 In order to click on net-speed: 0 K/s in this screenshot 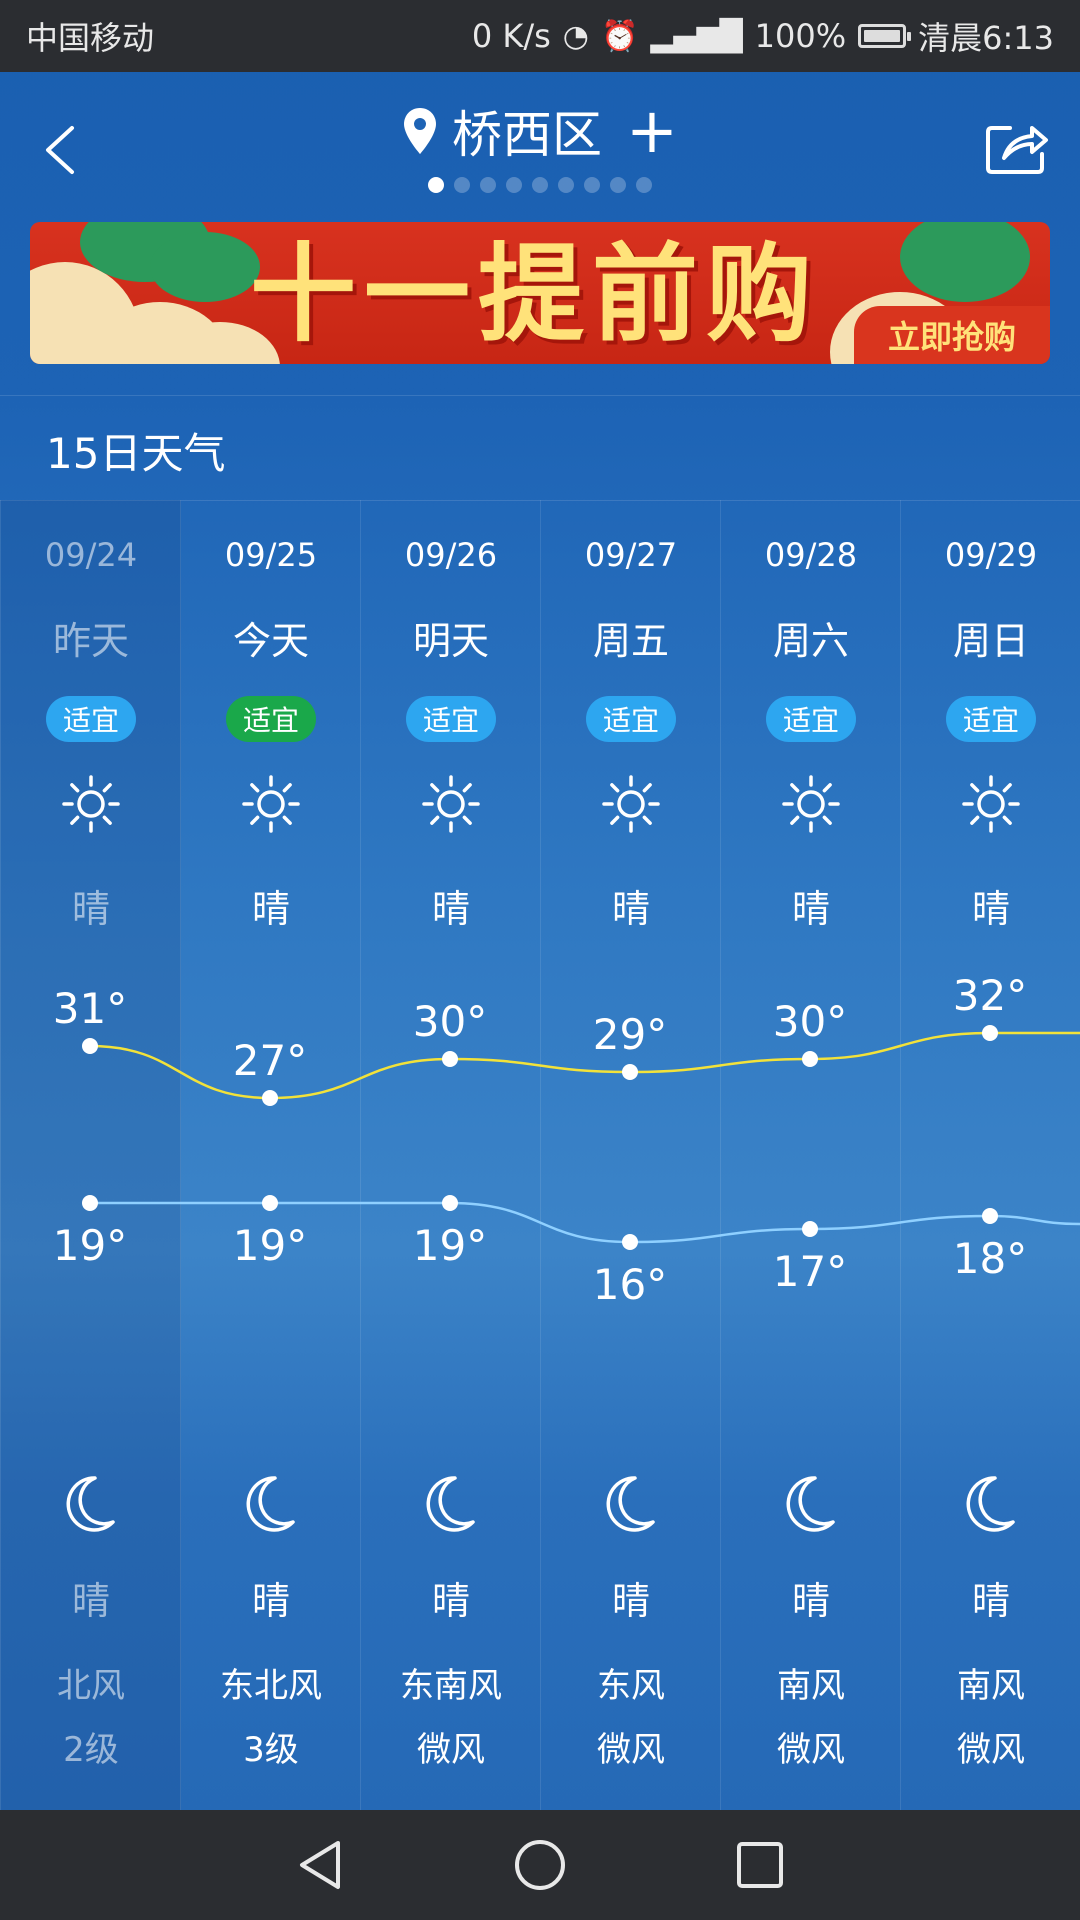, I will do `click(511, 36)`.